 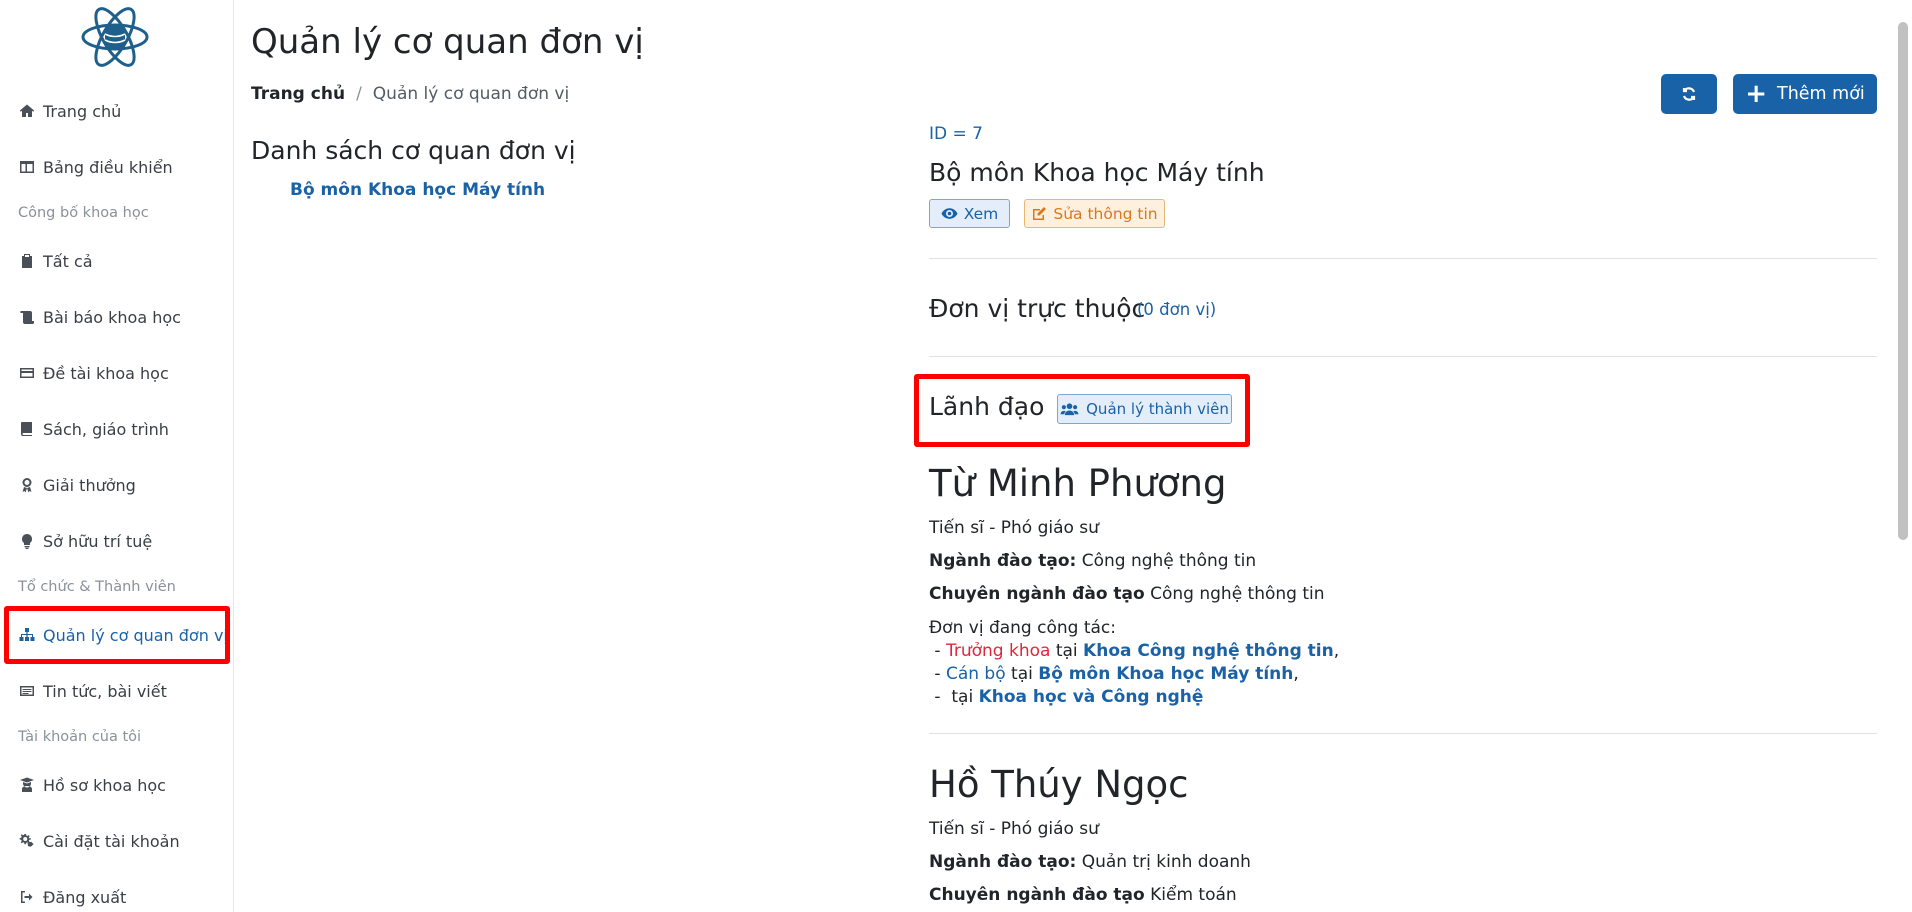 What do you see at coordinates (1091, 697) in the screenshot?
I see `position-unit: Khoa học và Công nghệ` at bounding box center [1091, 697].